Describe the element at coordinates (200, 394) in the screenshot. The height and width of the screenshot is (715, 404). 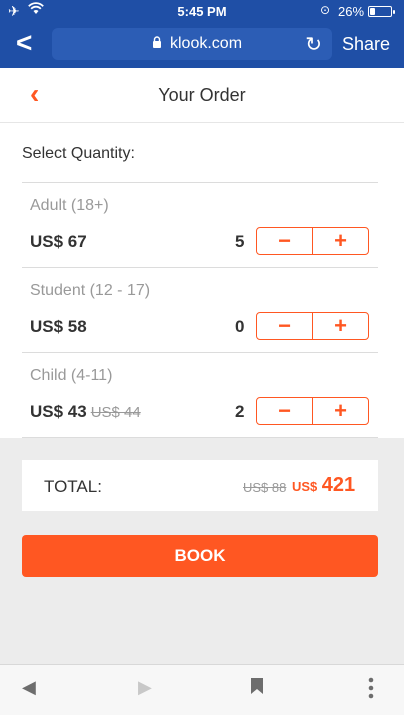
I see `ticket-row-child: Child (4-11) US$ 43 US$ 44 2 − +` at that location.